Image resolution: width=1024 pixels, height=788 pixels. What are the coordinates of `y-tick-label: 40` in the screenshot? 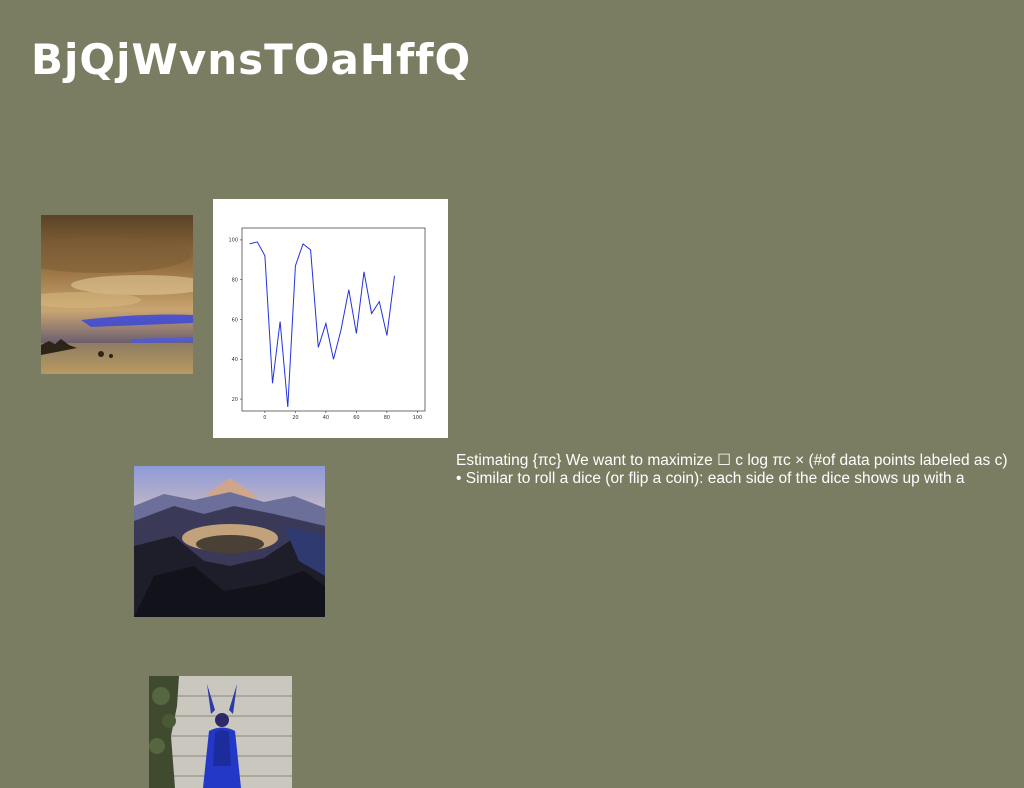 It's located at (235, 360).